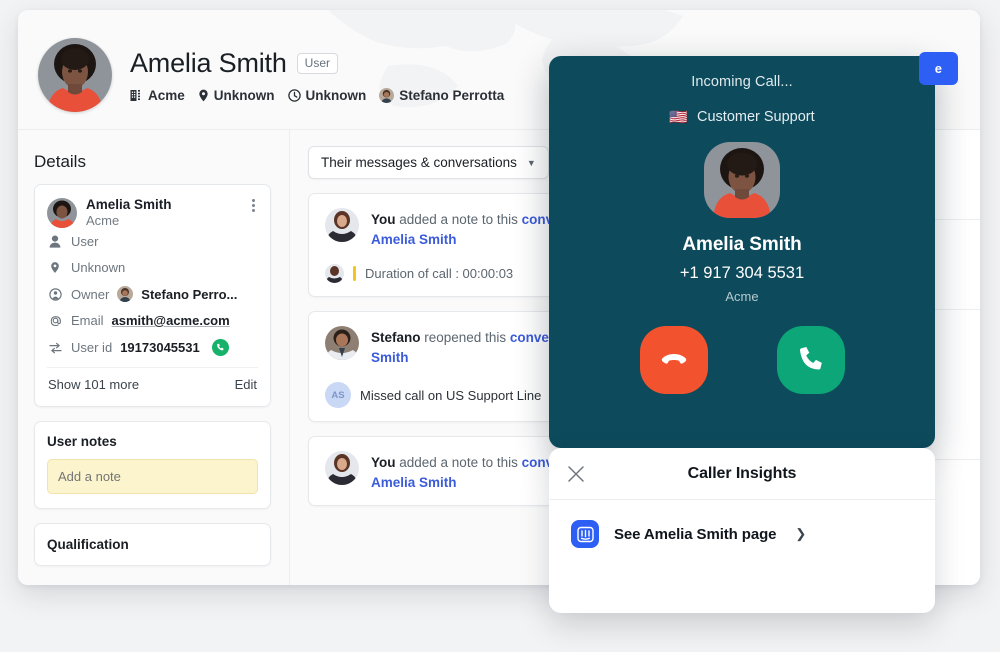  I want to click on globe-icon, so click(55, 294).